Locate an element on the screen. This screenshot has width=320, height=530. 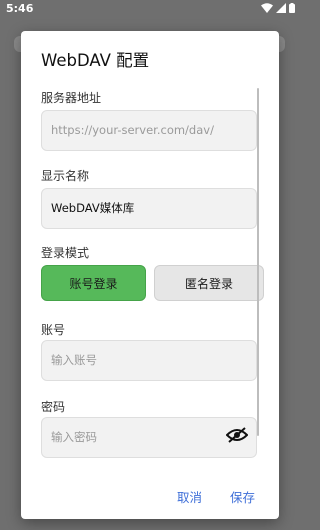
server-address-input: https://your-server.com/dav/ is located at coordinates (149, 130).